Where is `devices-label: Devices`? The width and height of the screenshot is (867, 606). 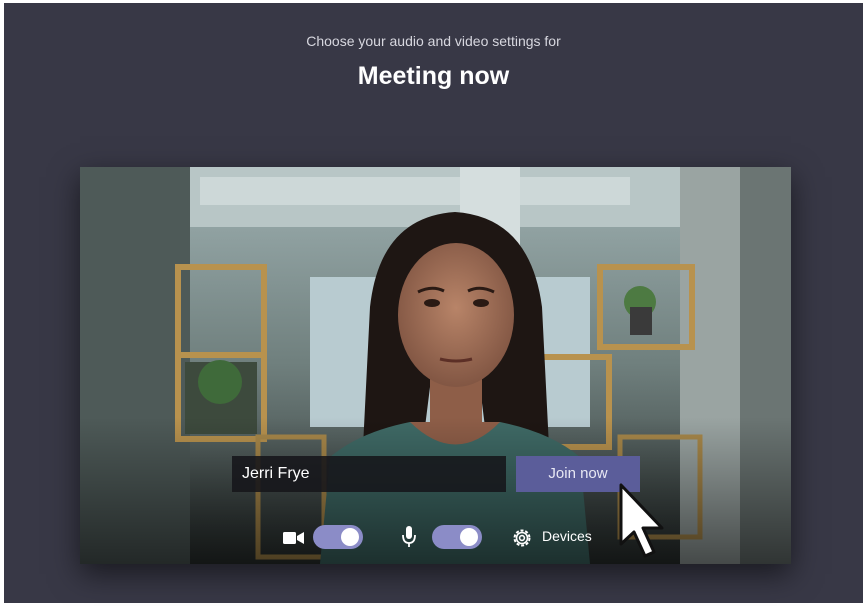 devices-label: Devices is located at coordinates (567, 536).